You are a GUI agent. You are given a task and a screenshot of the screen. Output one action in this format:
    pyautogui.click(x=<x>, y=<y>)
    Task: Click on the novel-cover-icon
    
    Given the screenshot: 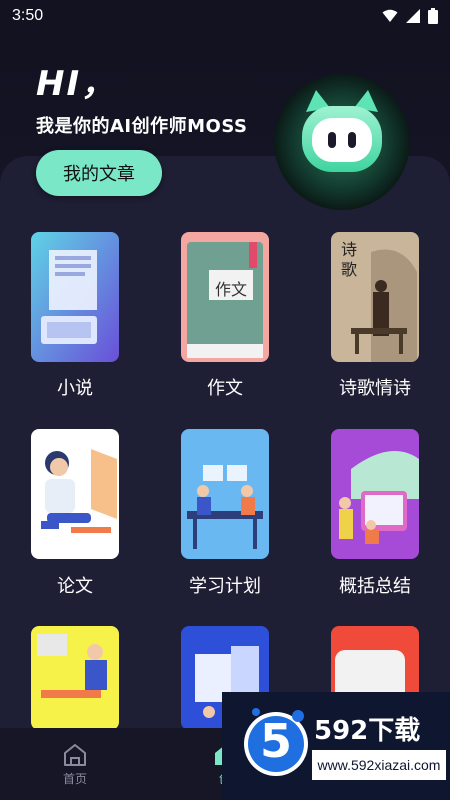 What is the action you would take?
    pyautogui.click(x=75, y=297)
    